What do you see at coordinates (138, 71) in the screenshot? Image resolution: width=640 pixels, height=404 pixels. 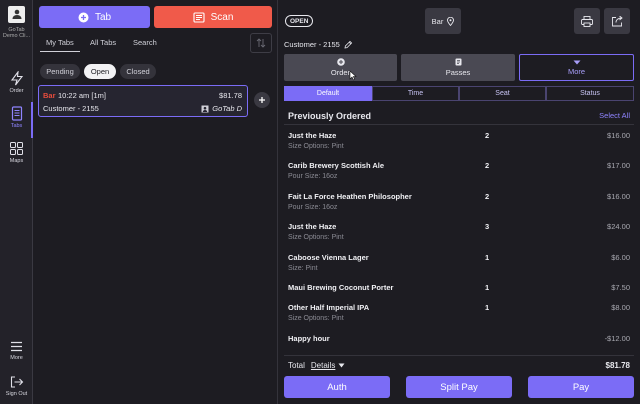 I see `filter-closed: Closed` at bounding box center [138, 71].